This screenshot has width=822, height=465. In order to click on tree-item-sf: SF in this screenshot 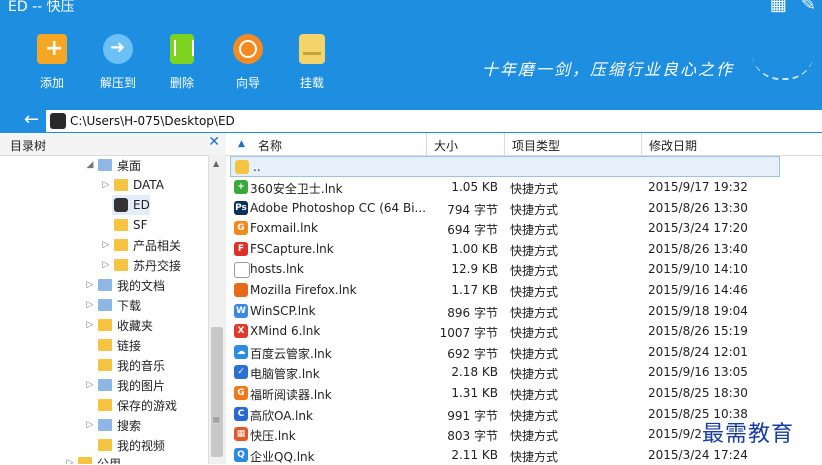, I will do `click(130, 225)`.